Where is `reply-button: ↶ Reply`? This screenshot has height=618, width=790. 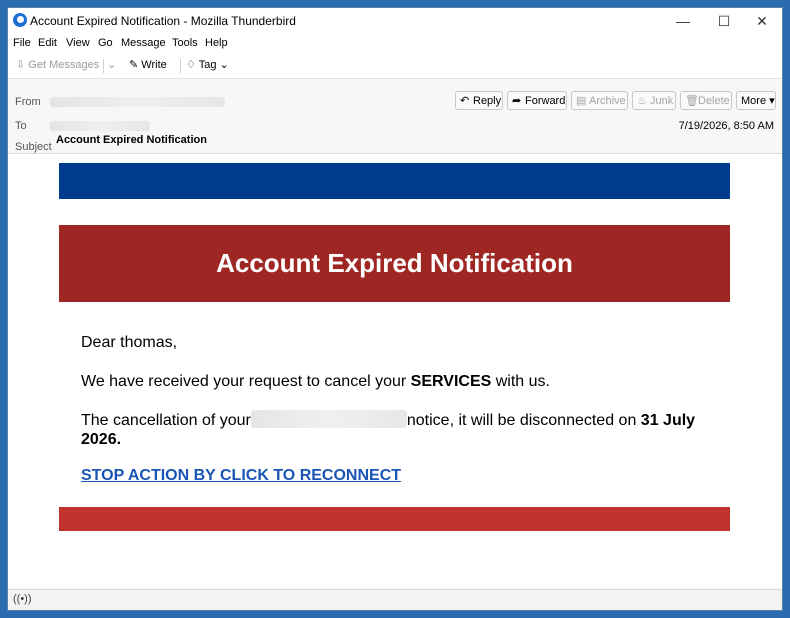
reply-button: ↶ Reply is located at coordinates (479, 100).